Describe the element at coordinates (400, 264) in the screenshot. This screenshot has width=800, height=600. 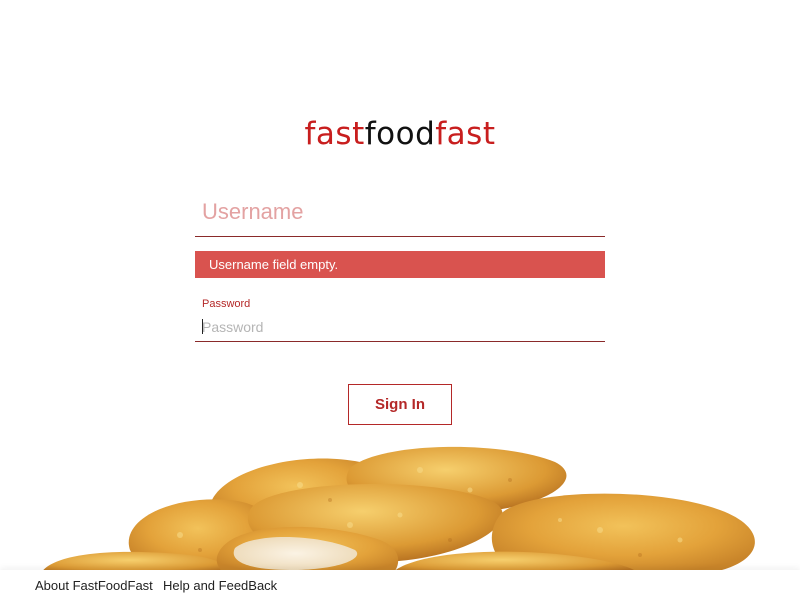
I see `username-error-alert: Username field empty.` at that location.